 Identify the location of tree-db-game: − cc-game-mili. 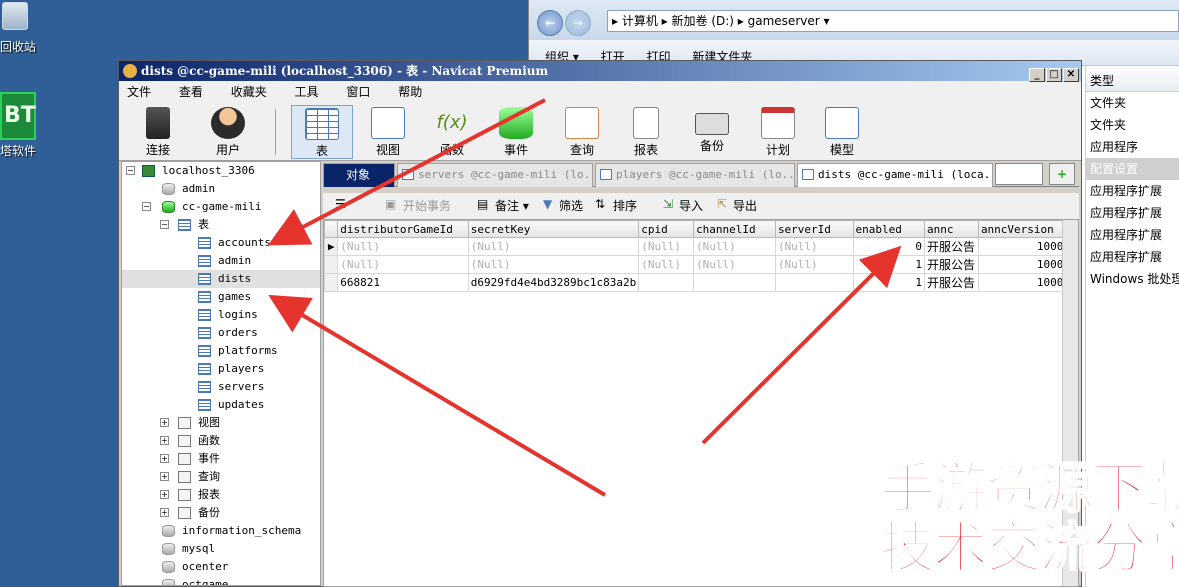
(221, 207).